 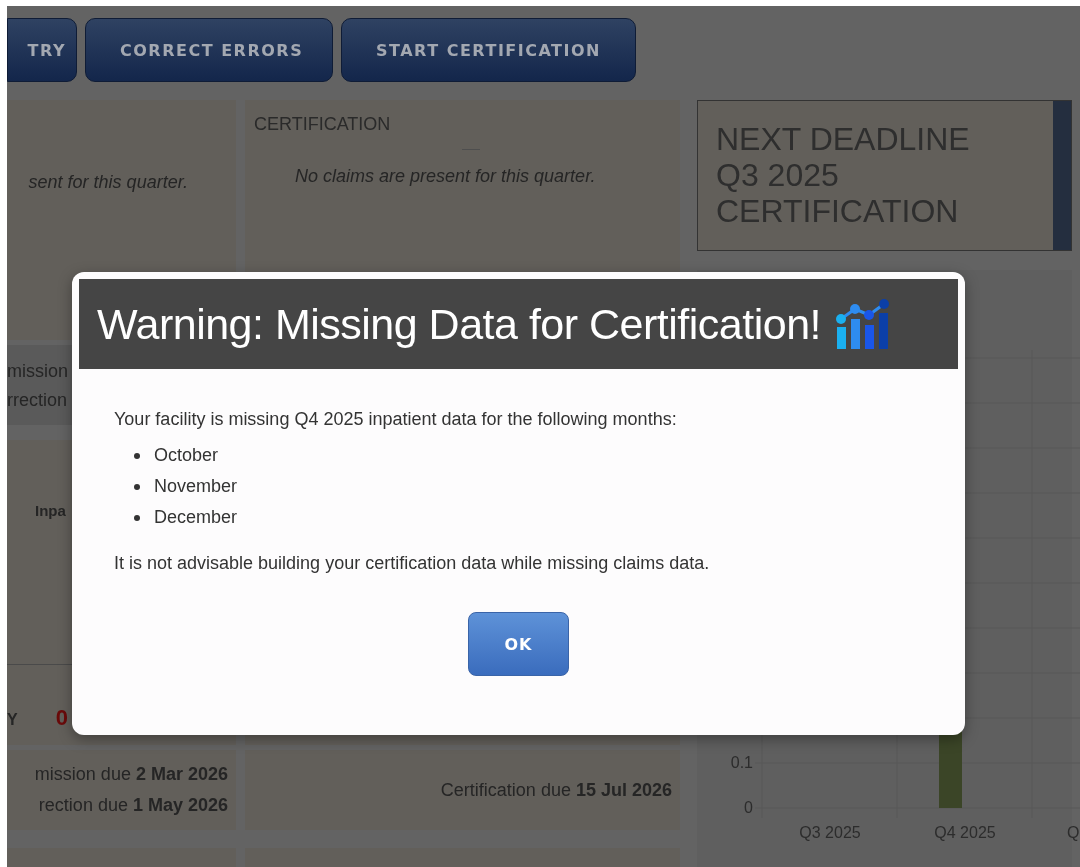 I want to click on empty-message: No claims are present for this quarter., so click(x=446, y=176).